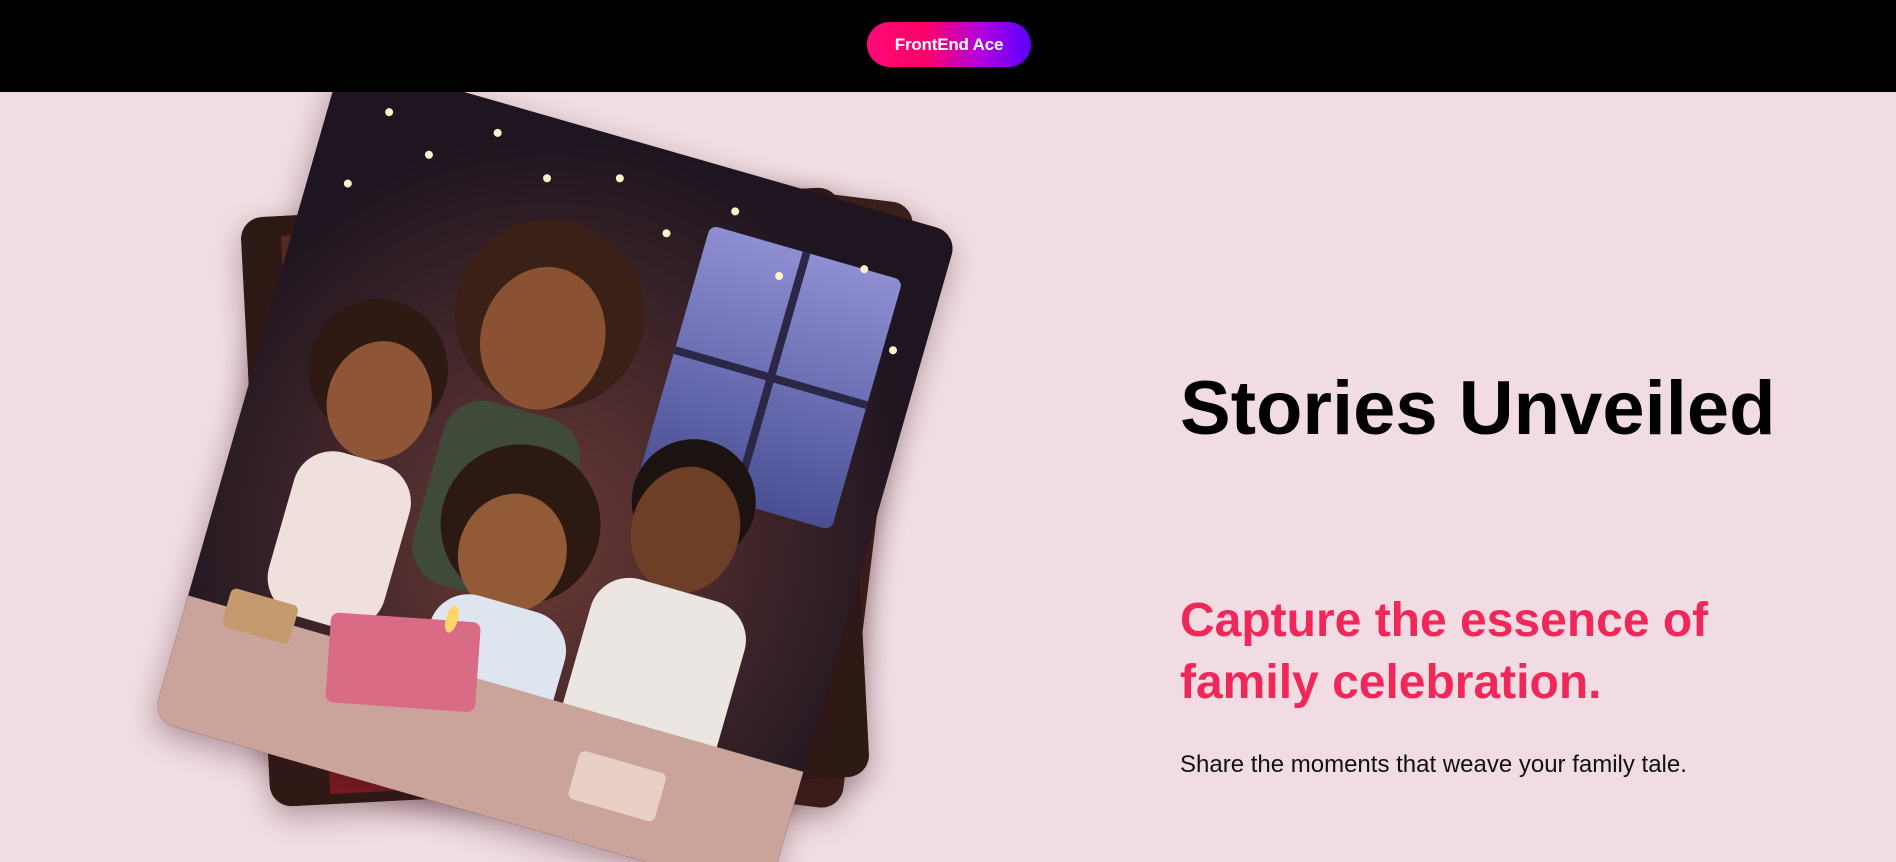  I want to click on brand-logo-pill: FrontEnd Ace, so click(949, 44).